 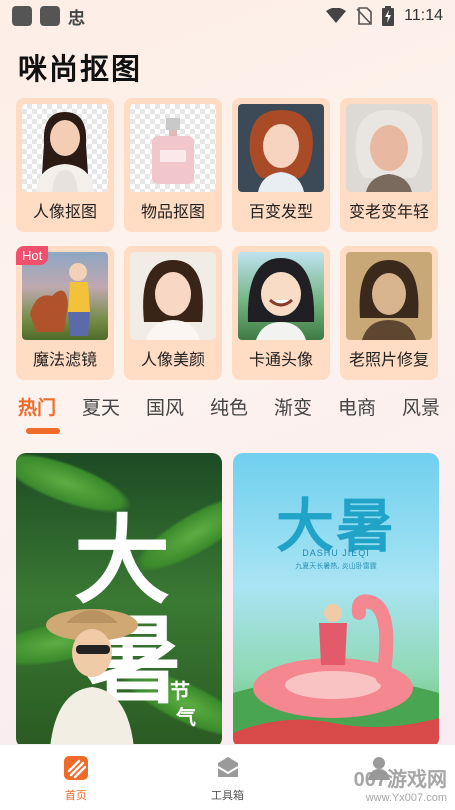 What do you see at coordinates (227, 16) in the screenshot?
I see `status-bar: 忠 11:14` at bounding box center [227, 16].